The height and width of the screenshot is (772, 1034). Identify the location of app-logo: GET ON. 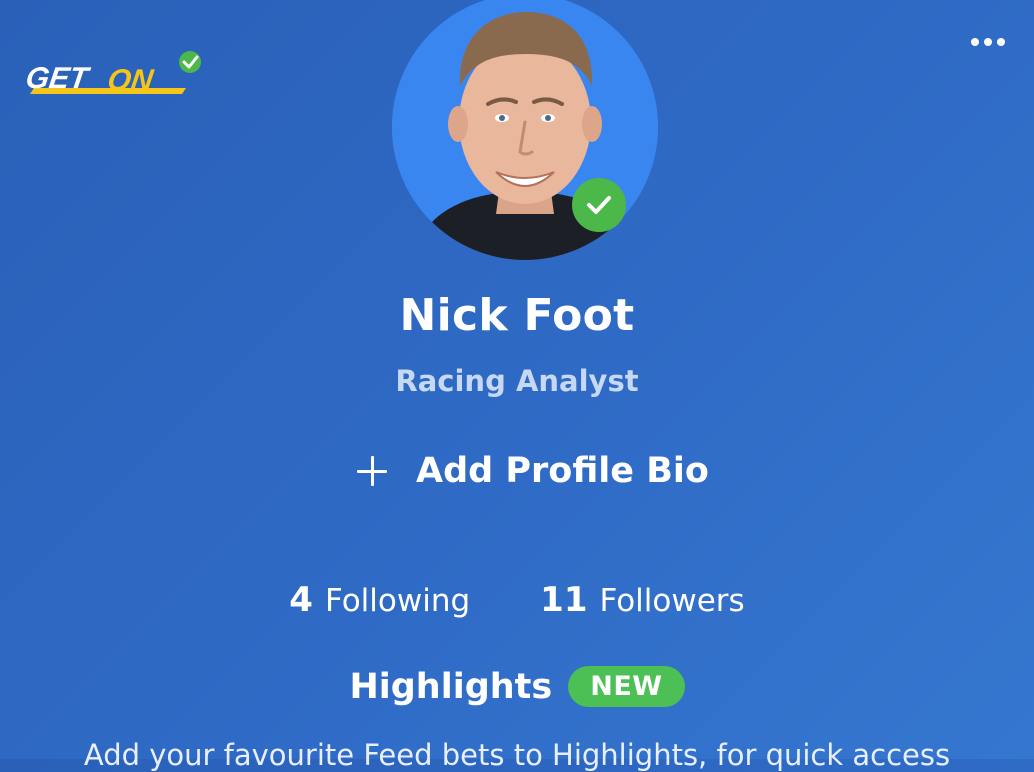
(118, 74).